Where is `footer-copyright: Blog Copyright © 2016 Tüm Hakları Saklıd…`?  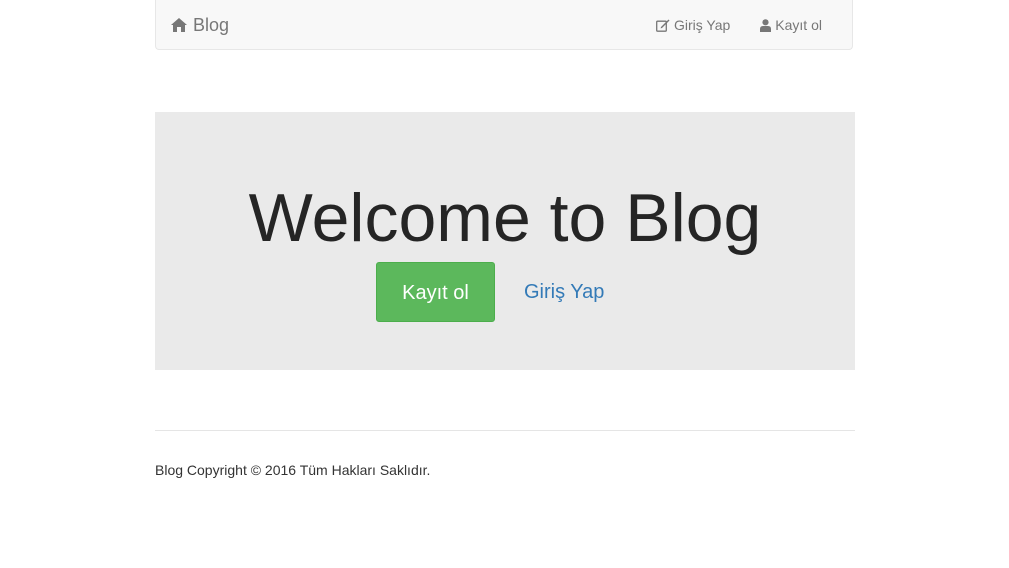 footer-copyright: Blog Copyright © 2016 Tüm Hakları Saklıd… is located at coordinates (293, 470).